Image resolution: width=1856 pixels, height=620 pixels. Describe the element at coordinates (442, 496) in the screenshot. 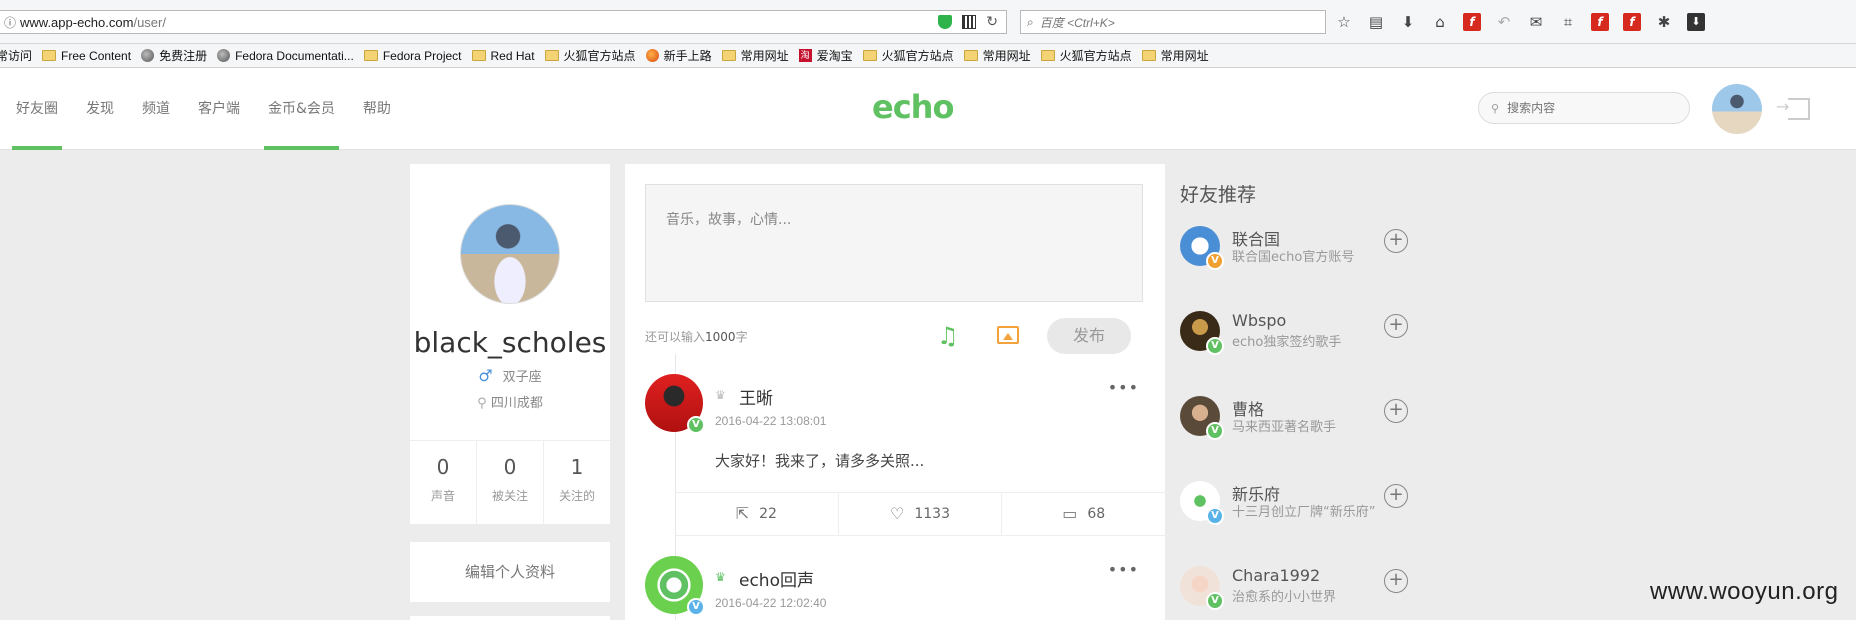

I see `stat-label: 声音` at that location.